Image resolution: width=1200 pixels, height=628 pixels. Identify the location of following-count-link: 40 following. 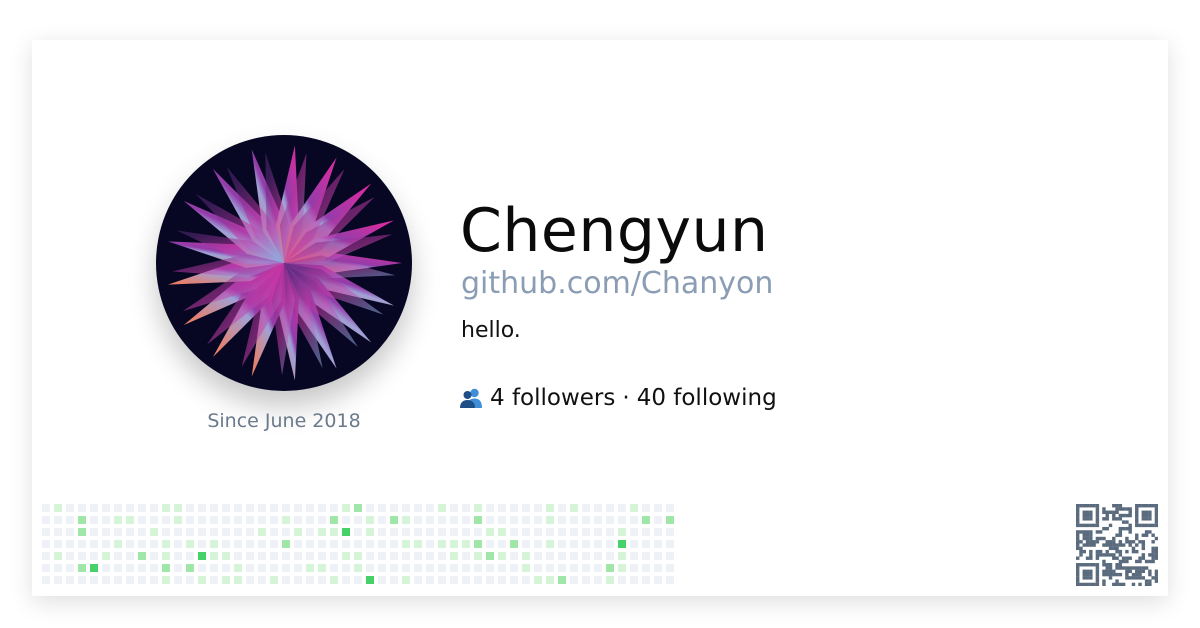
(707, 398).